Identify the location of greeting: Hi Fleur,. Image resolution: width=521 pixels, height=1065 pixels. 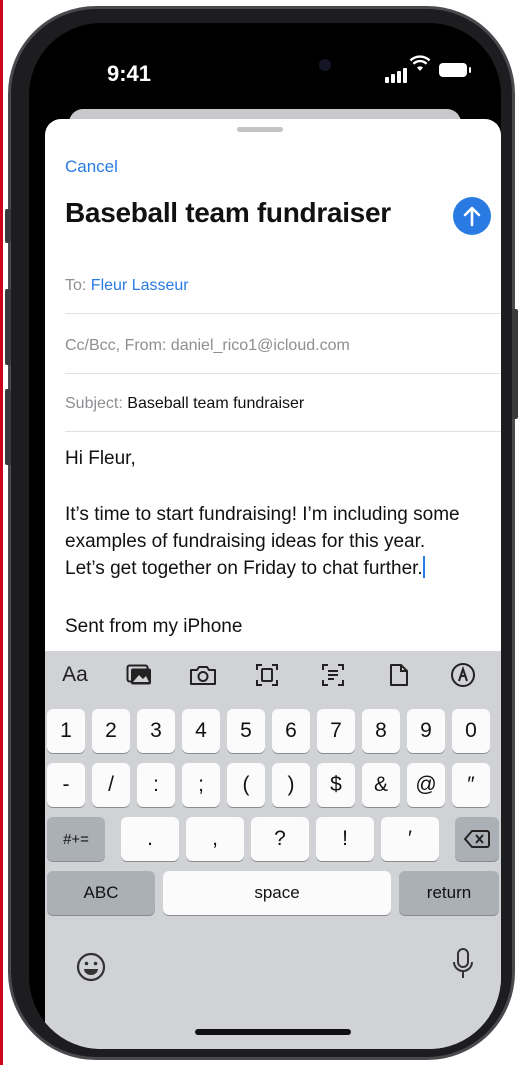
(281, 458).